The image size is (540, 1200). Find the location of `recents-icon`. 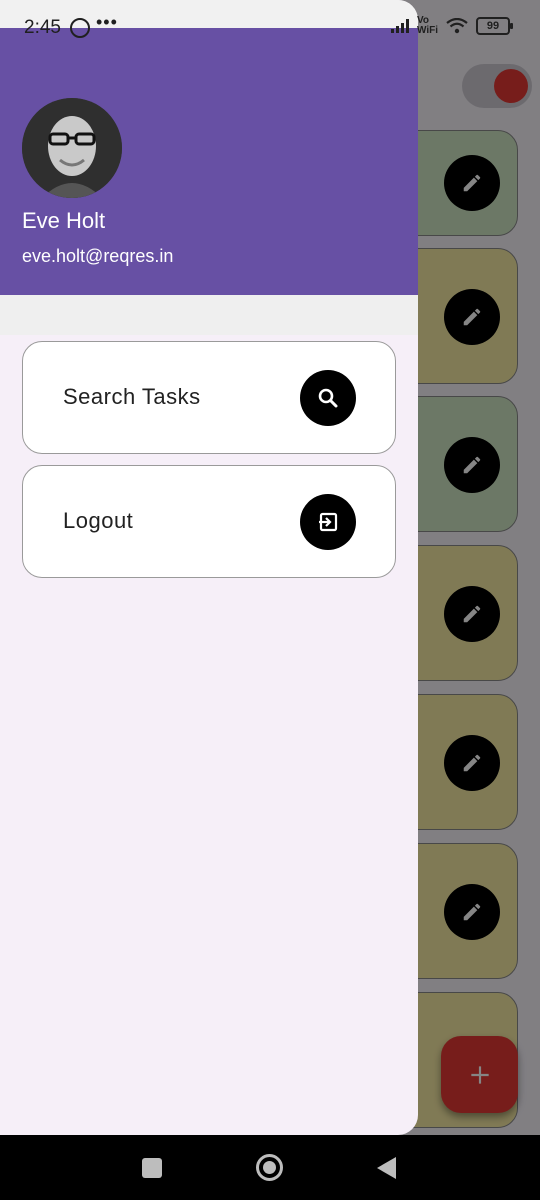

recents-icon is located at coordinates (152, 1168).